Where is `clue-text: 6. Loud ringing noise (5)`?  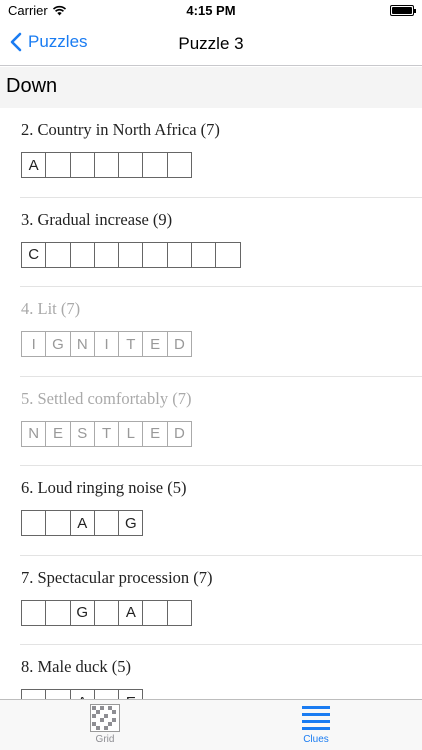 clue-text: 6. Loud ringing noise (5) is located at coordinates (104, 487).